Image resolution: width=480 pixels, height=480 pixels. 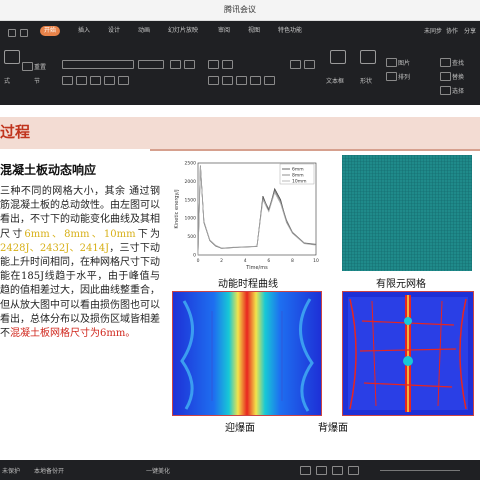 What do you see at coordinates (198, 261) in the screenshot?
I see `x-tick-label: 0` at bounding box center [198, 261].